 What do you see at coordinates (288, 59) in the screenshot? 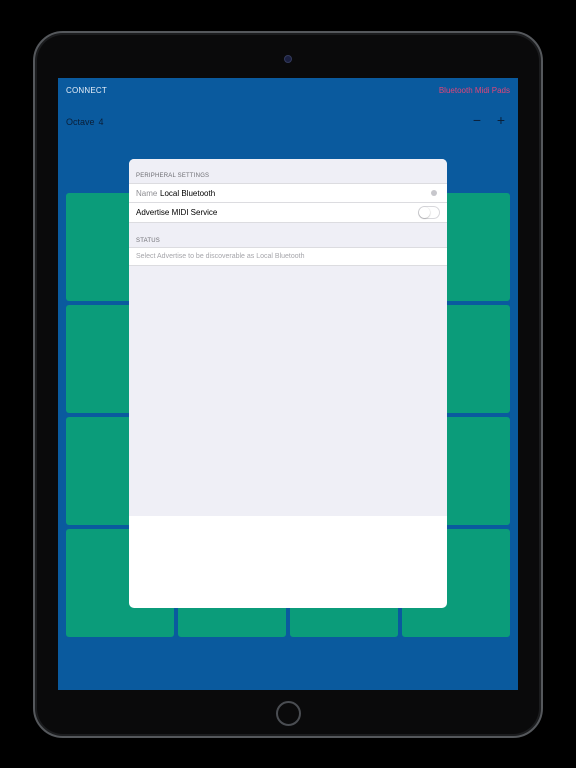
I see `camera-icon` at bounding box center [288, 59].